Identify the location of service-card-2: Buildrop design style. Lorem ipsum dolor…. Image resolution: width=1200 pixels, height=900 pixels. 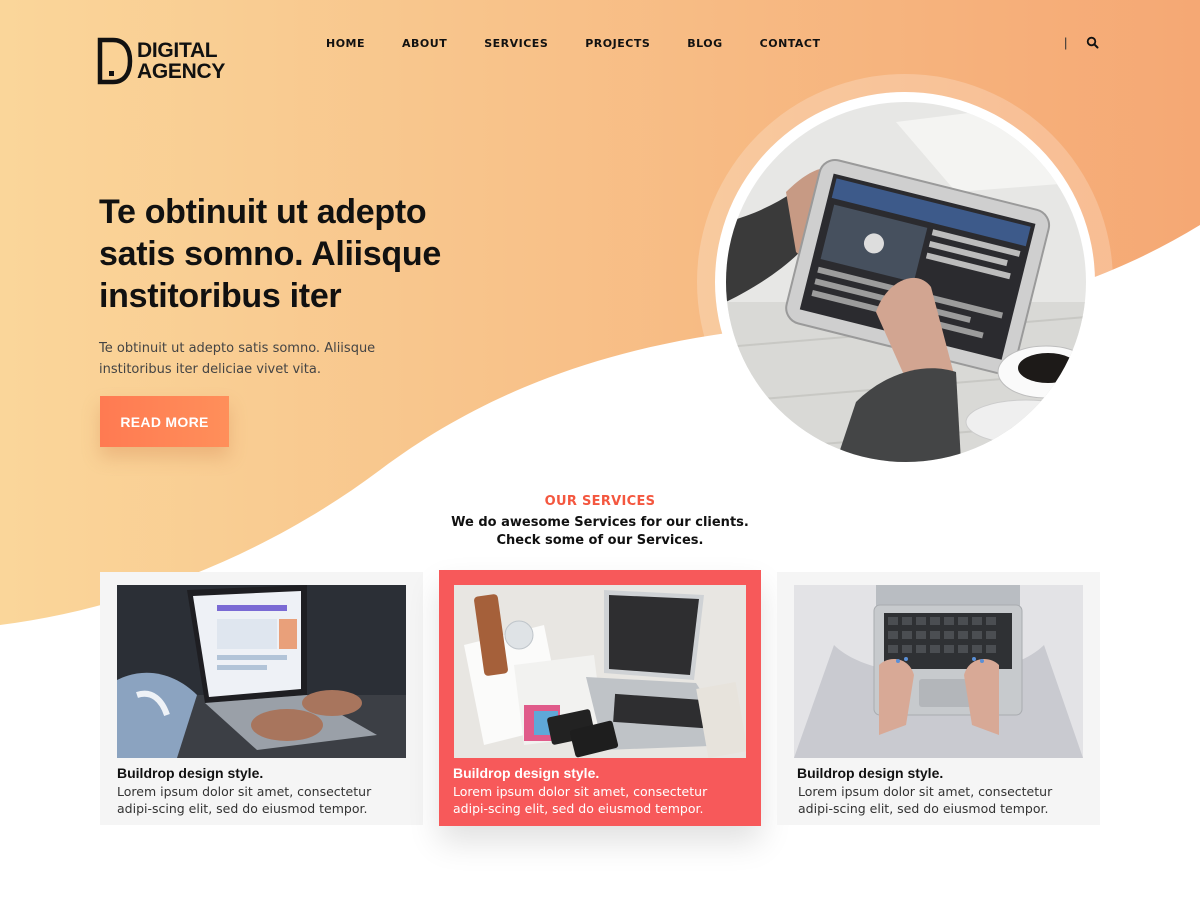
(600, 698).